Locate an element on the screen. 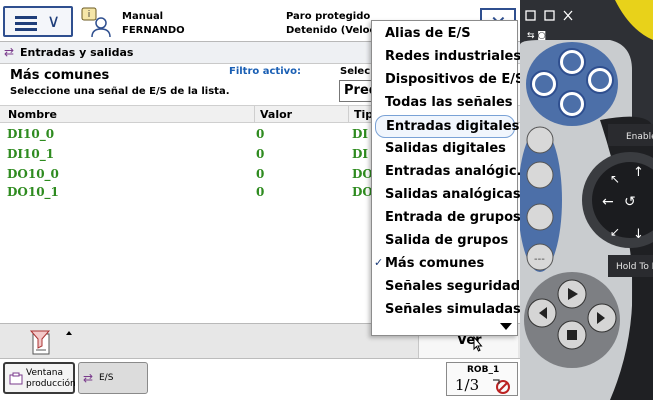 The height and width of the screenshot is (400, 653). app-title: Entradas y salidas is located at coordinates (77, 52).